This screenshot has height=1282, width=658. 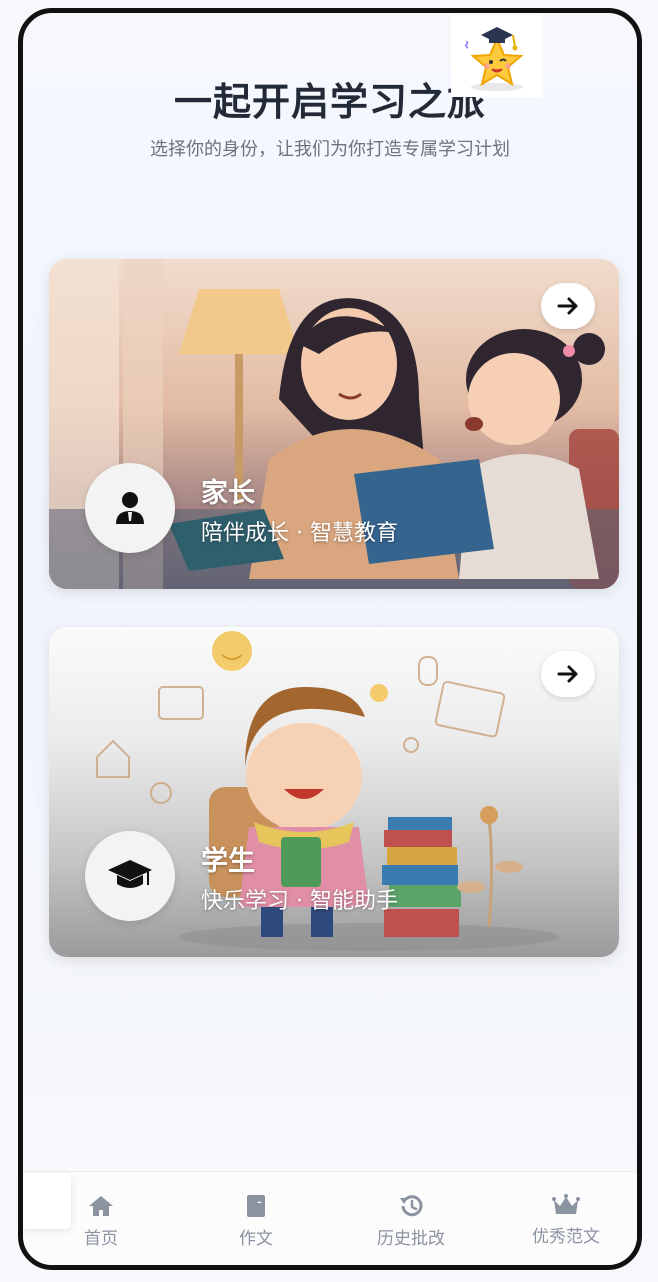 I want to click on book-icon, so click(x=256, y=1206).